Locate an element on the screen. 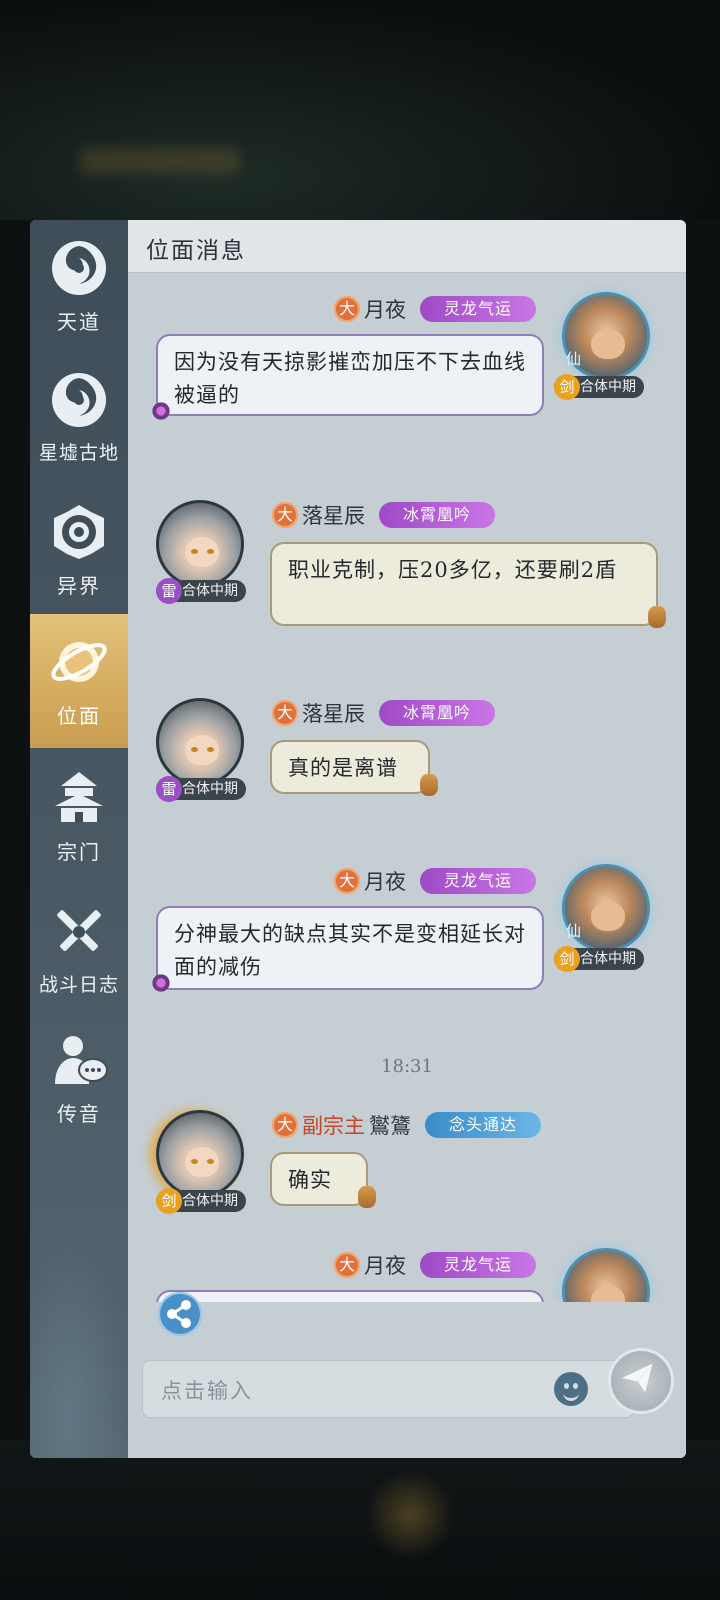 This screenshot has height=1600, width=720. sidebar-item-weimian: 位面 is located at coordinates (85, 681).